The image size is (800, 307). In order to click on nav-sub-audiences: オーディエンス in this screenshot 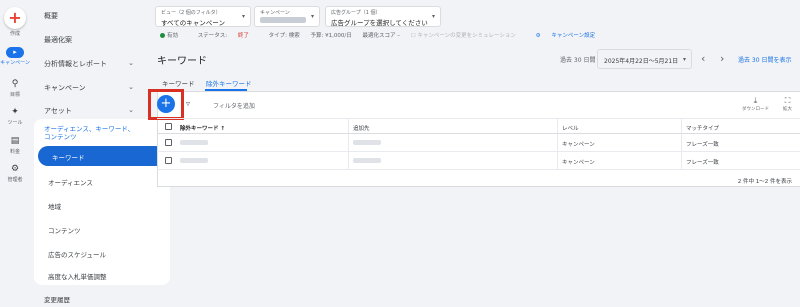, I will do `click(70, 182)`.